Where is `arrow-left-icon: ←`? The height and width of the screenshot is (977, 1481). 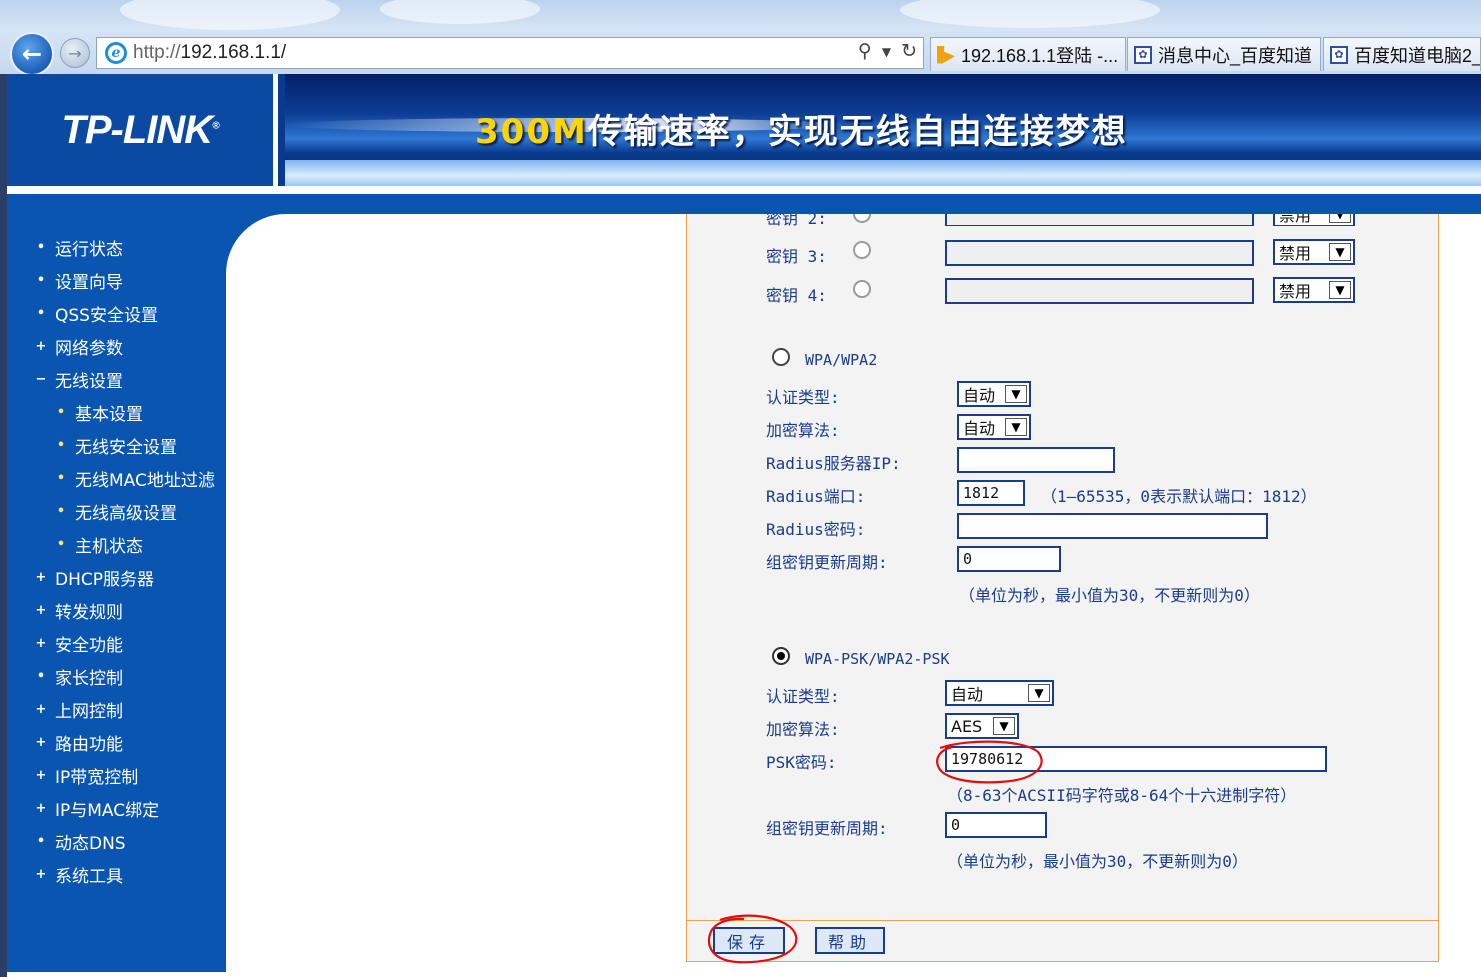
arrow-left-icon: ← is located at coordinates (32, 54).